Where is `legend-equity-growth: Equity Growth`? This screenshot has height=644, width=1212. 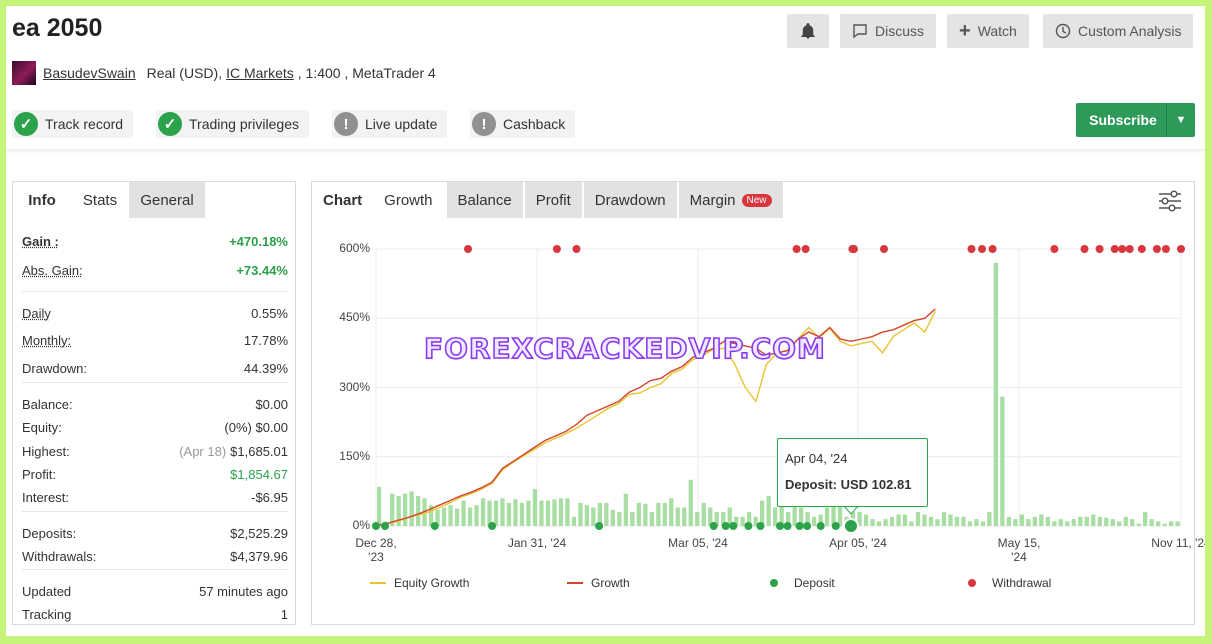 legend-equity-growth: Equity Growth is located at coordinates (419, 583).